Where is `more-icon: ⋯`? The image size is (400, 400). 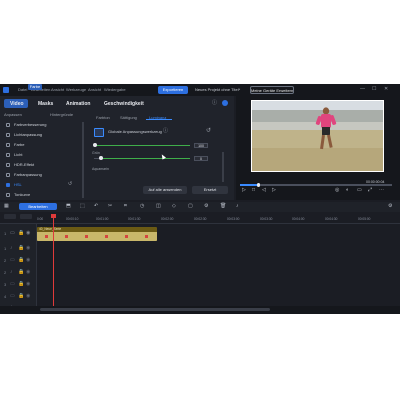 more-icon: ⋯ is located at coordinates (381, 190).